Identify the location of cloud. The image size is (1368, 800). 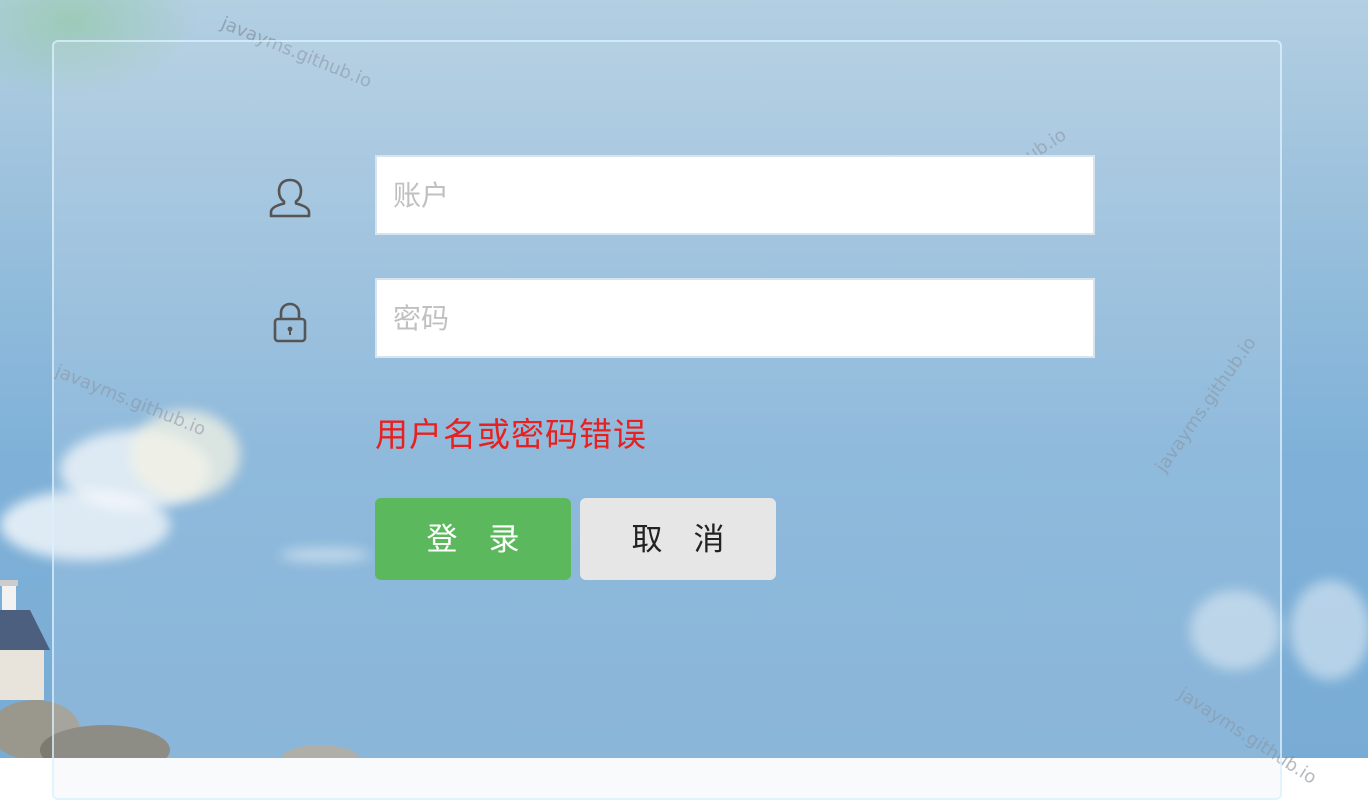
(1329, 630).